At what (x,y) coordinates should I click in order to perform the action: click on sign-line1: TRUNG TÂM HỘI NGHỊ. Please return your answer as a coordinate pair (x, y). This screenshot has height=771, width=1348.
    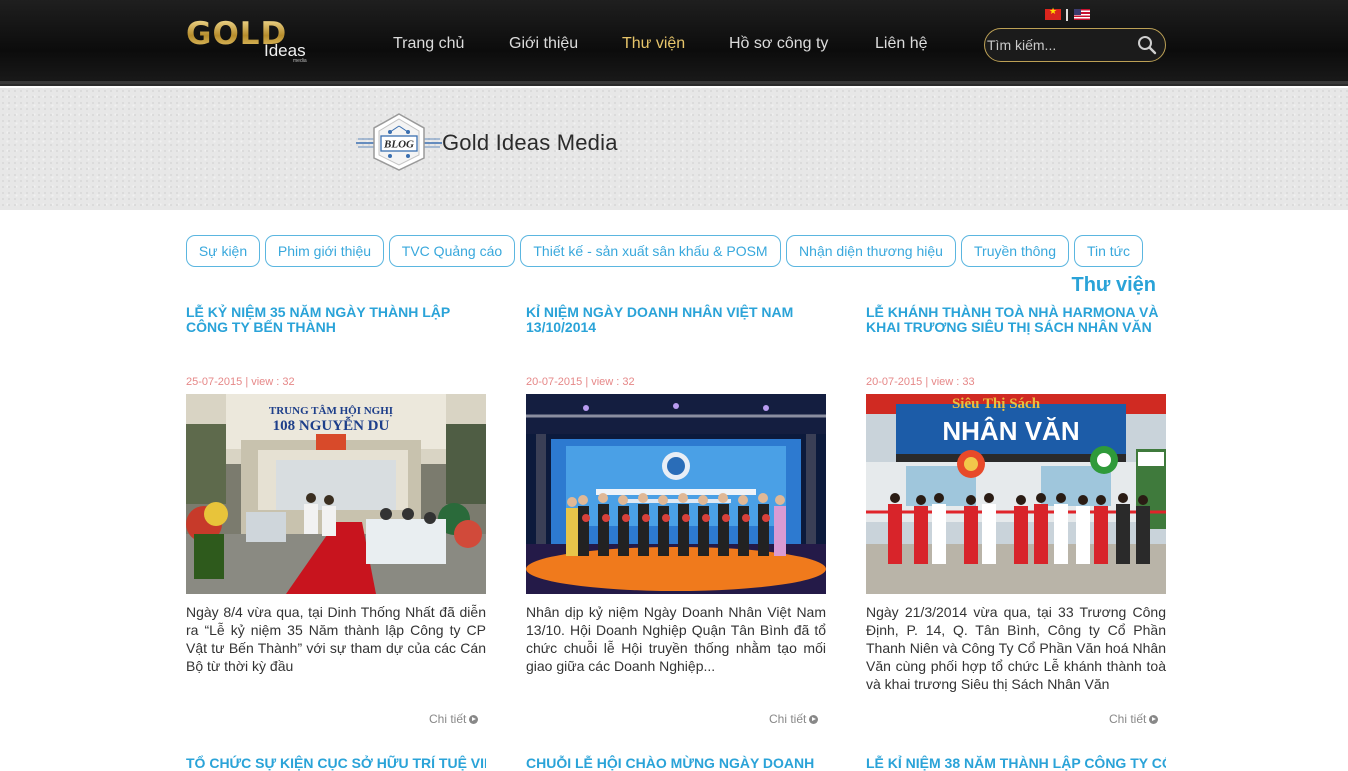
    Looking at the image, I should click on (331, 410).